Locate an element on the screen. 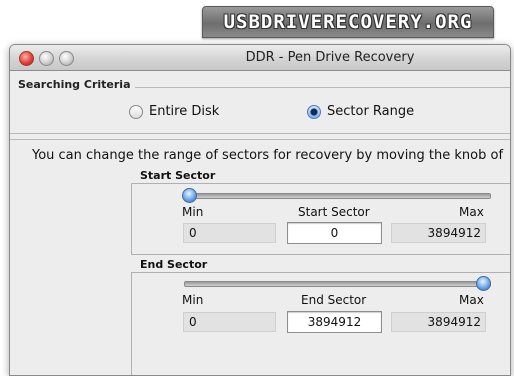 The height and width of the screenshot is (376, 514). start-sector-input: 0 is located at coordinates (334, 233).